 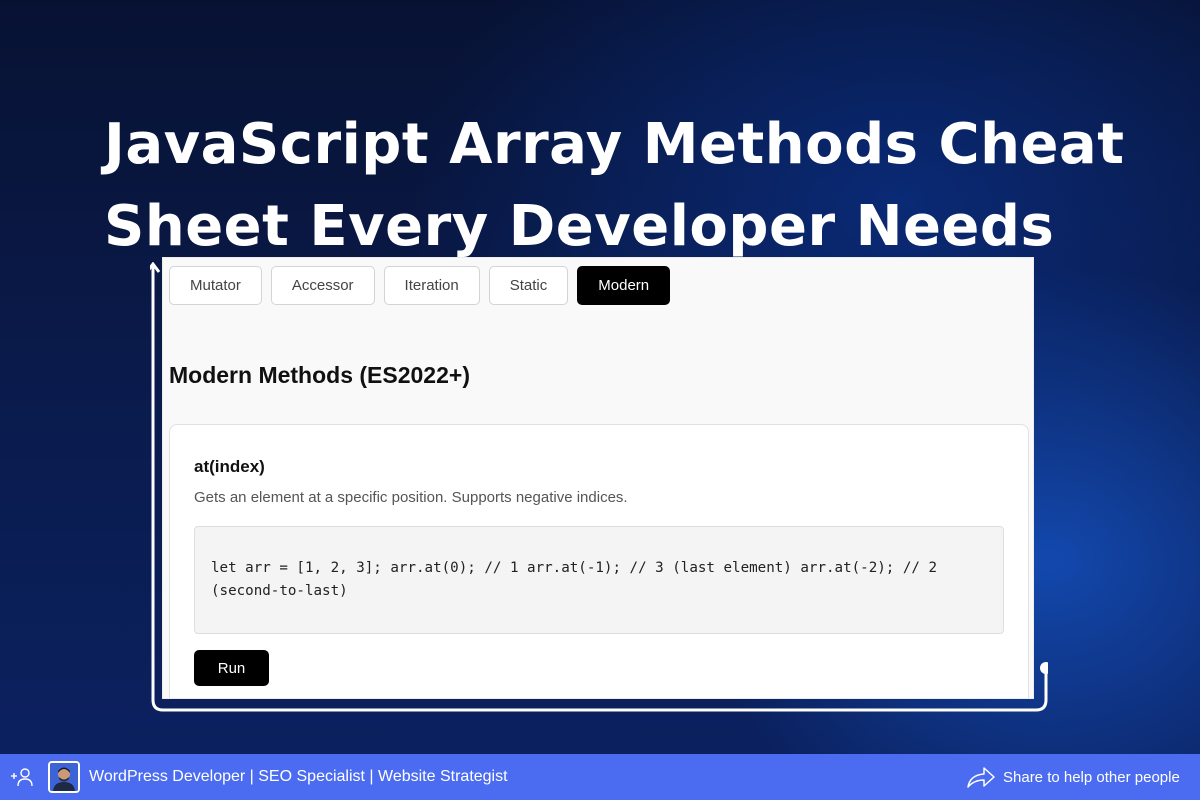 I want to click on method-tabs: Mutator Accessor Iteration Static Modern, so click(x=420, y=285).